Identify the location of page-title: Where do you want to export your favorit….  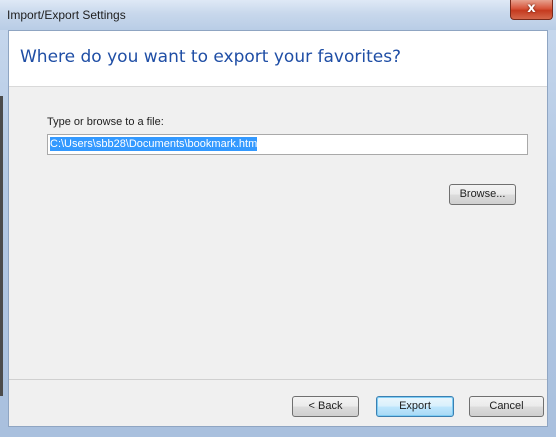
(211, 57).